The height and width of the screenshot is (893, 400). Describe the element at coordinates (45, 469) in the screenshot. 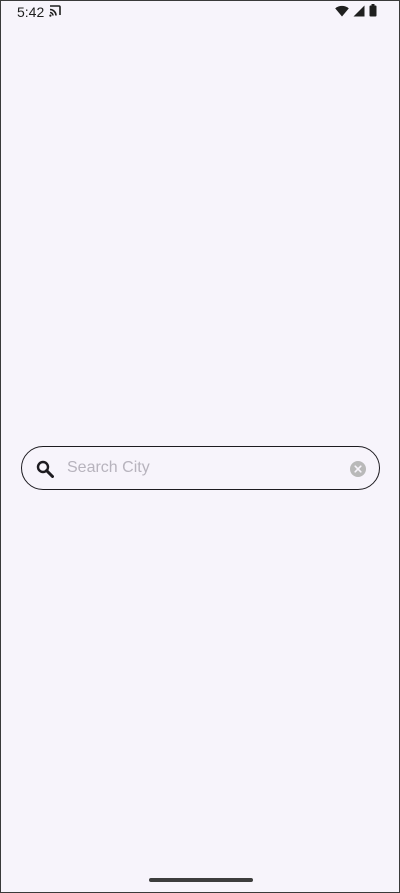

I see `search-icon` at that location.